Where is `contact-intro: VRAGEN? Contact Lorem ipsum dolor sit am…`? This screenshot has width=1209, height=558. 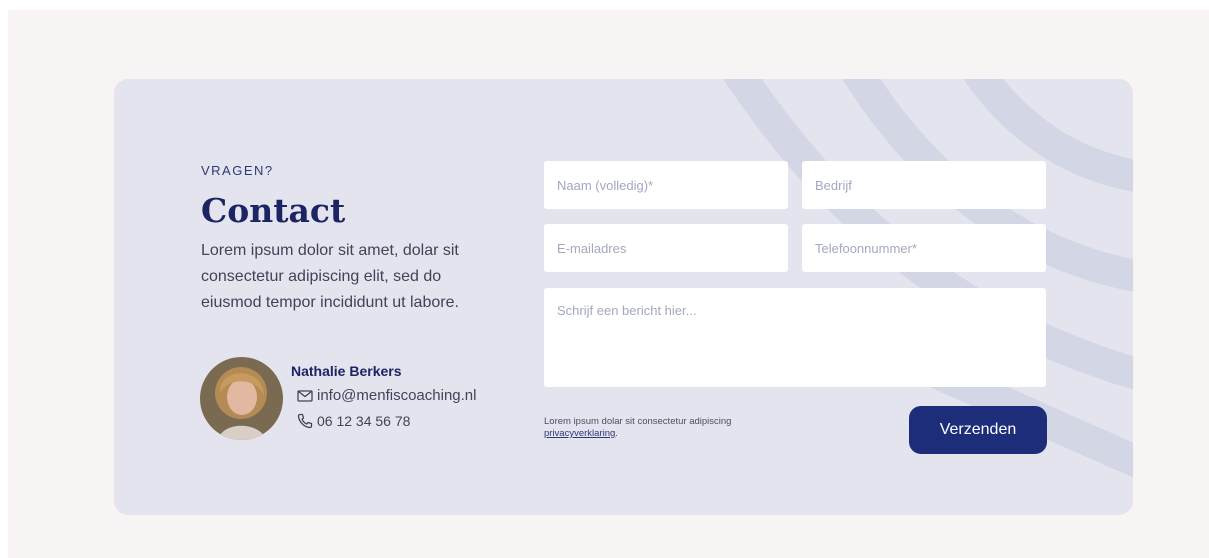
contact-intro: VRAGEN? Contact Lorem ipsum dolor sit am… is located at coordinates (351, 239).